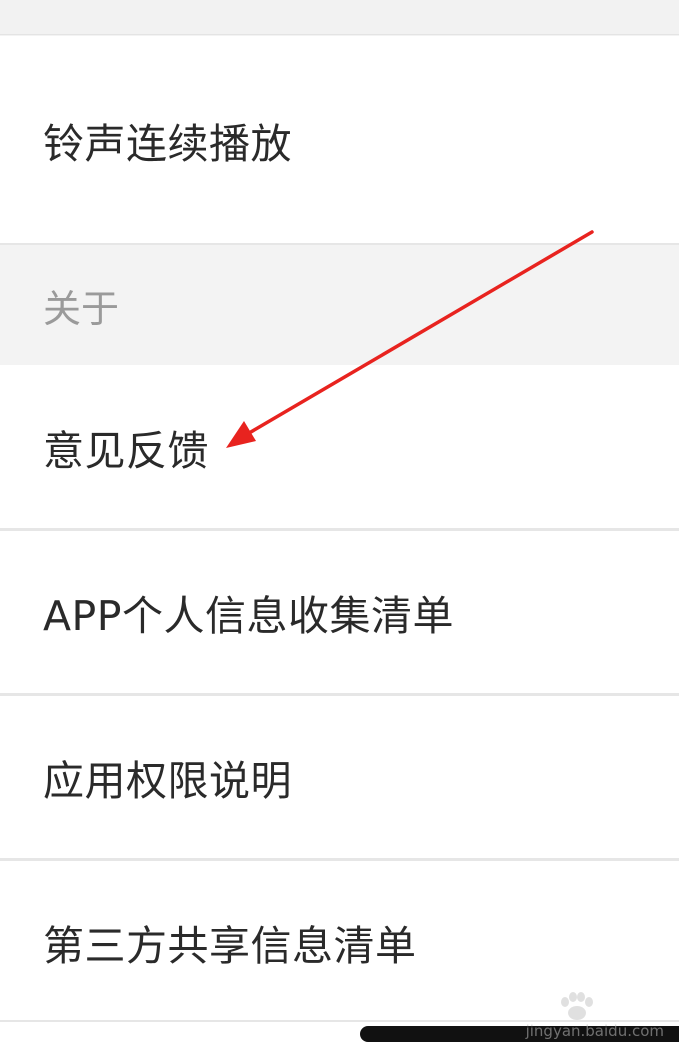 Image resolution: width=679 pixels, height=1061 pixels. Describe the element at coordinates (81, 308) in the screenshot. I see `section-header-about-label: 关于` at that location.